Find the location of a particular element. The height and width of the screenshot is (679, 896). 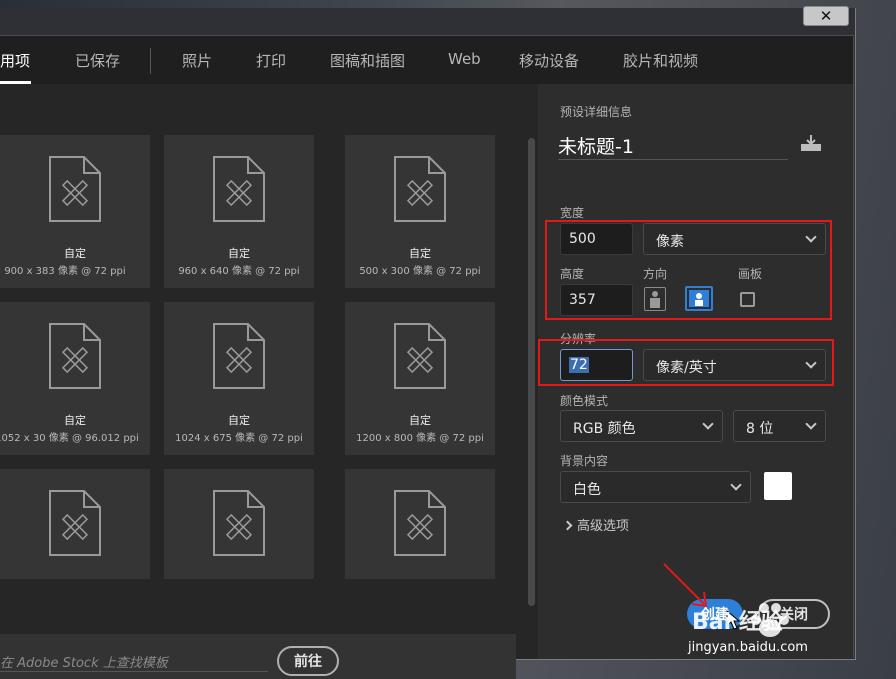

tab-saved: 已保存 is located at coordinates (97, 60).